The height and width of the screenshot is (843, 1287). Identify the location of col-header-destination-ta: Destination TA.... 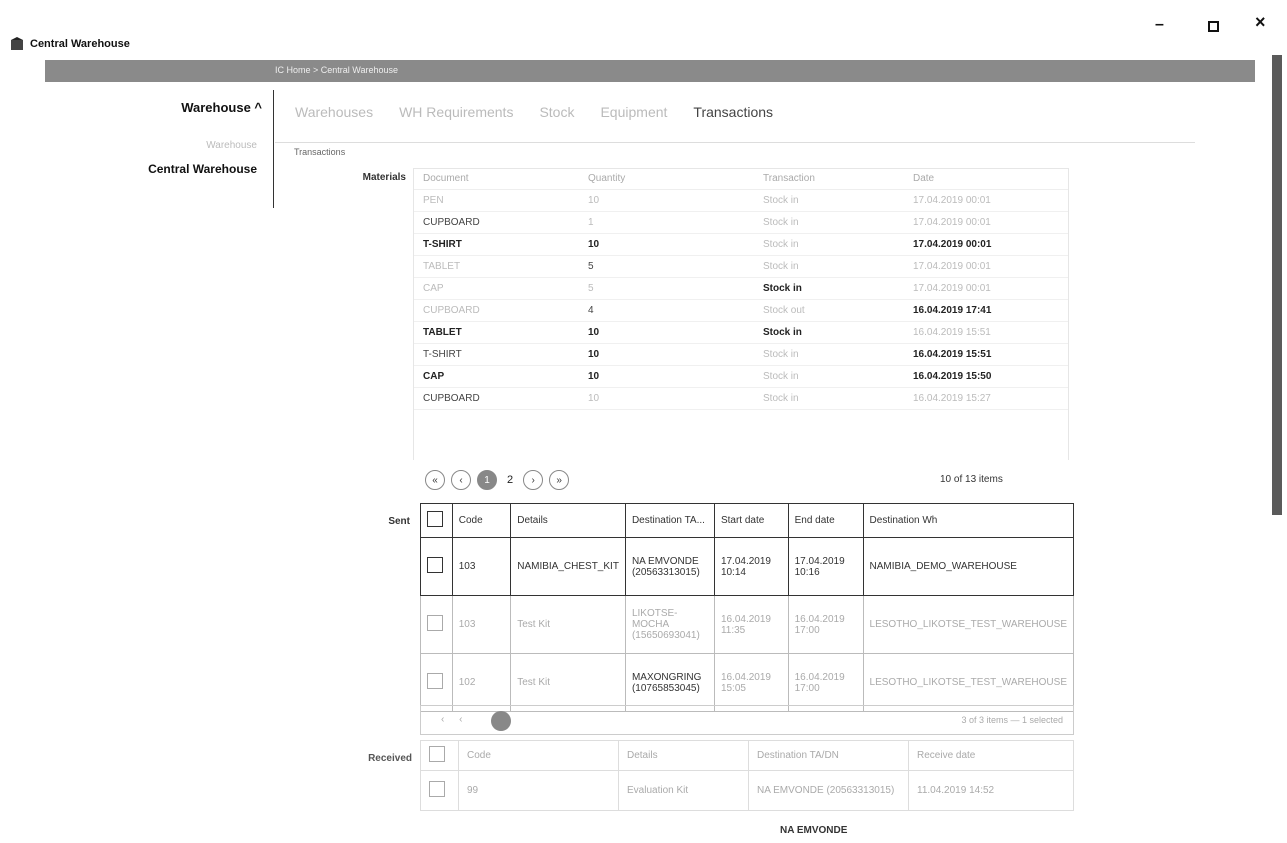
(669, 520).